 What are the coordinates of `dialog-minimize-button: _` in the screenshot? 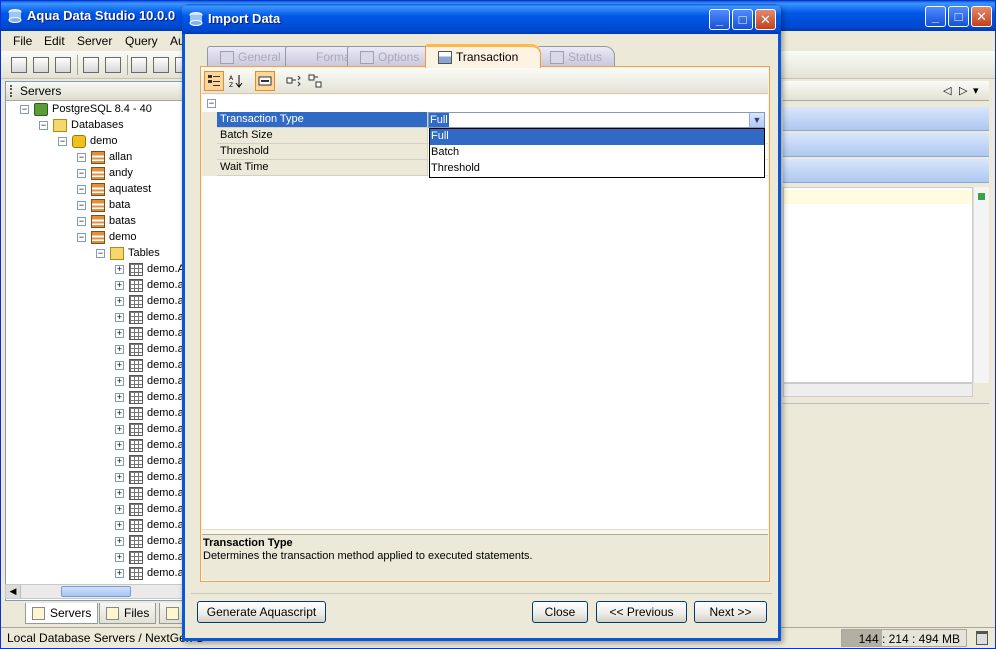 It's located at (719, 19).